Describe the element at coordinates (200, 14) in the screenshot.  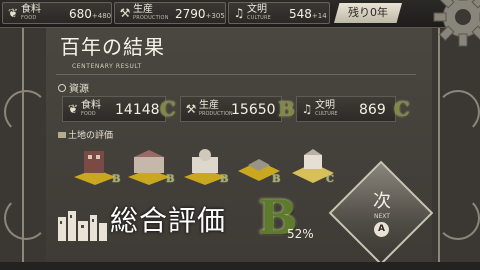
I see `production-value: 2790+305` at that location.